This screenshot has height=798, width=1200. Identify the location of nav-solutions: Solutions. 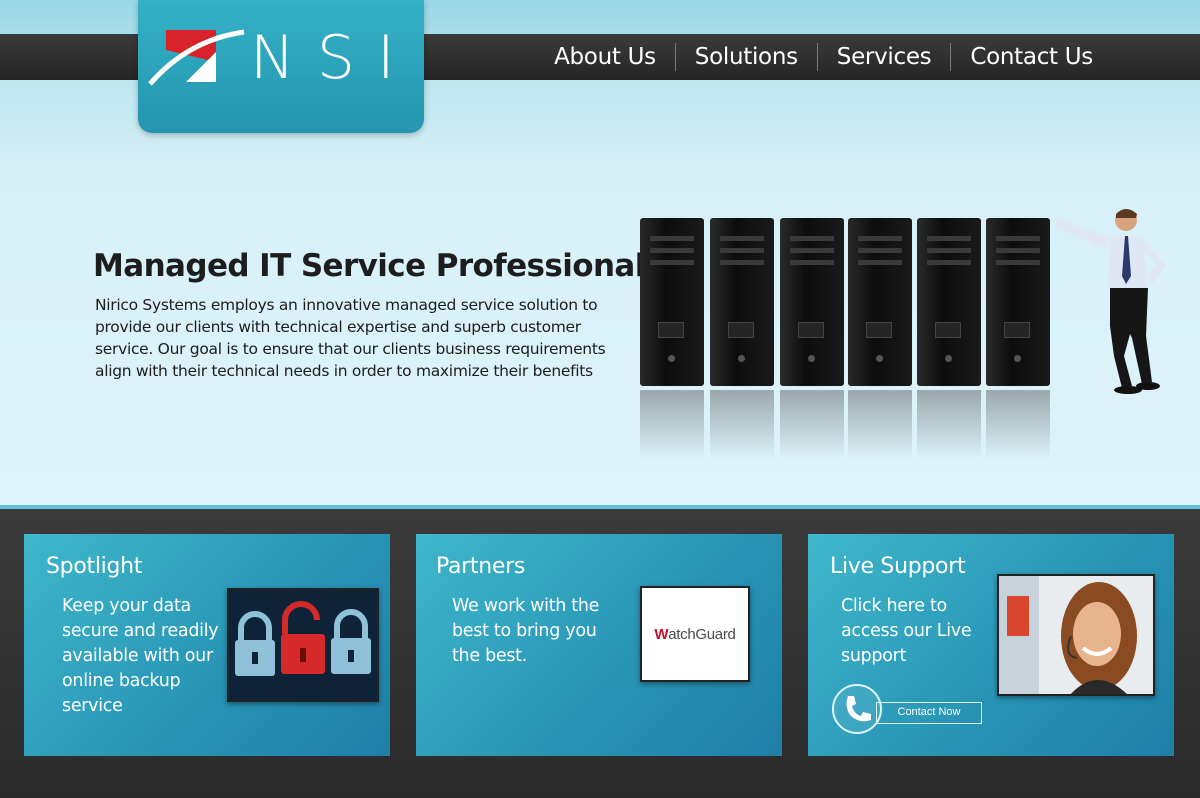
(746, 57).